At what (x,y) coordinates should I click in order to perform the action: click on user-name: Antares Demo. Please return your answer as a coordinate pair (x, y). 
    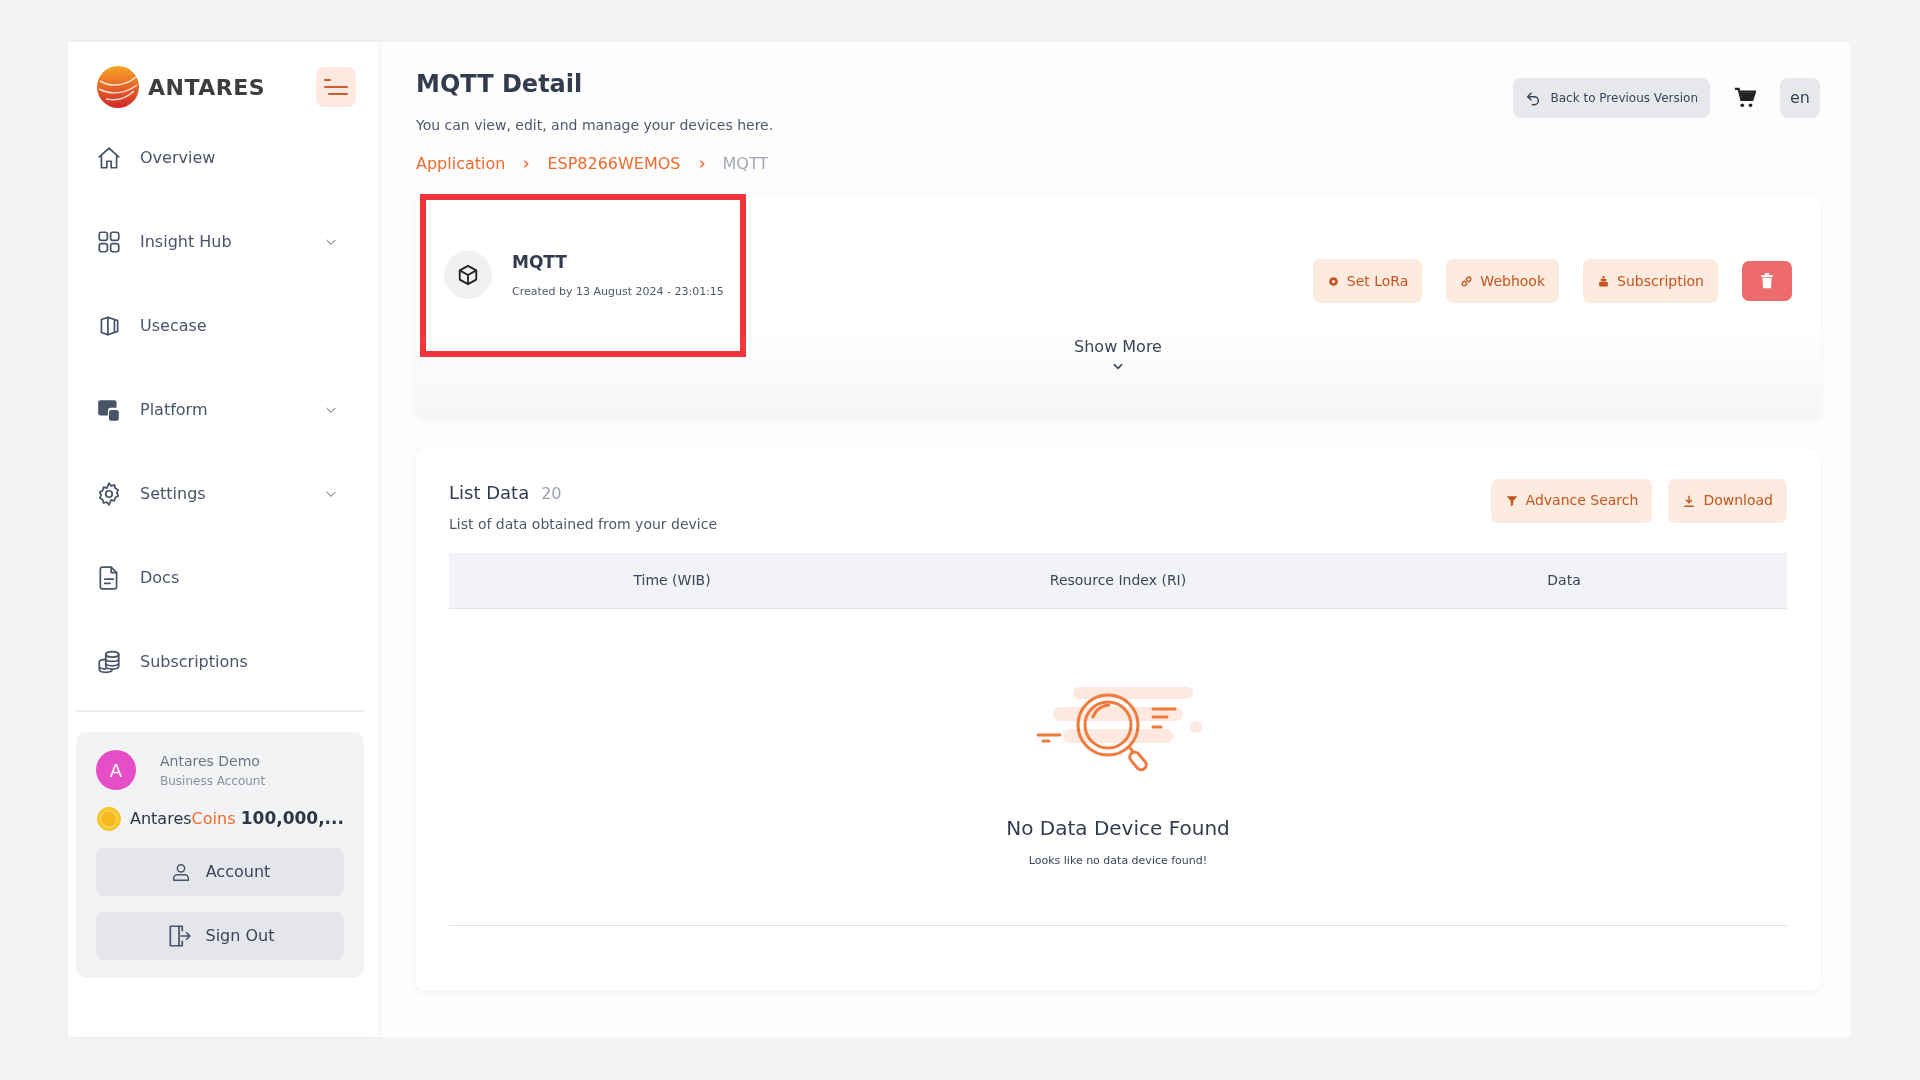
    Looking at the image, I should click on (210, 761).